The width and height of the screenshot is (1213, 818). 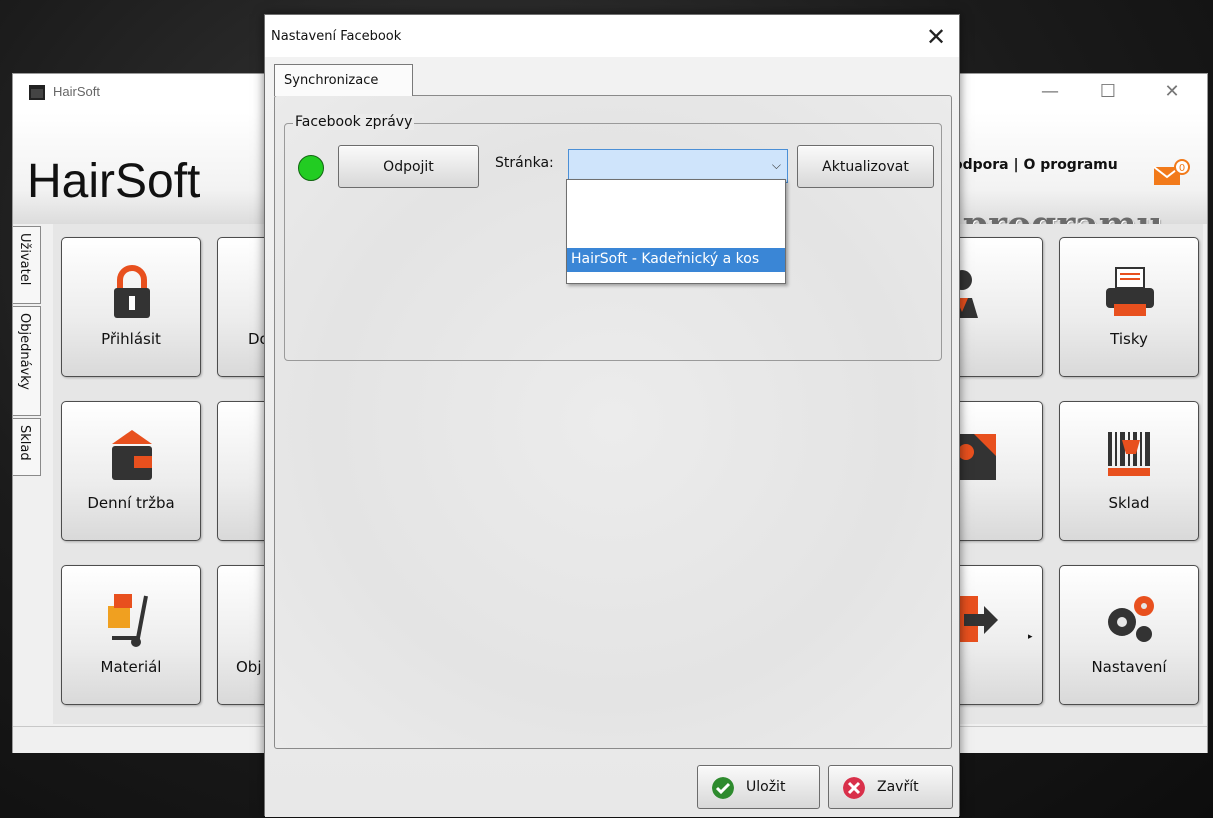 What do you see at coordinates (612, 787) in the screenshot?
I see `dialog-footer: Uložit Zavřít` at bounding box center [612, 787].